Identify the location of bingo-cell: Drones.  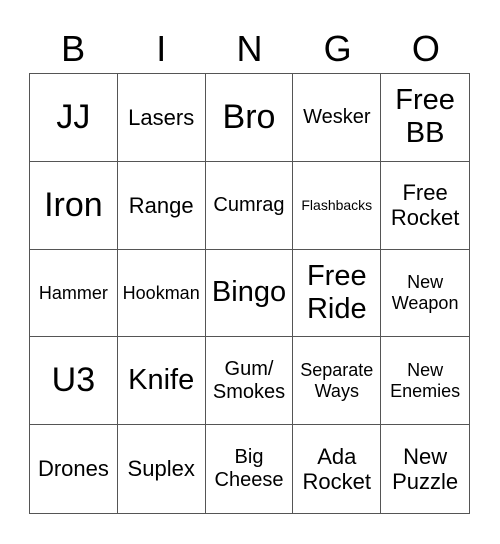
(74, 469).